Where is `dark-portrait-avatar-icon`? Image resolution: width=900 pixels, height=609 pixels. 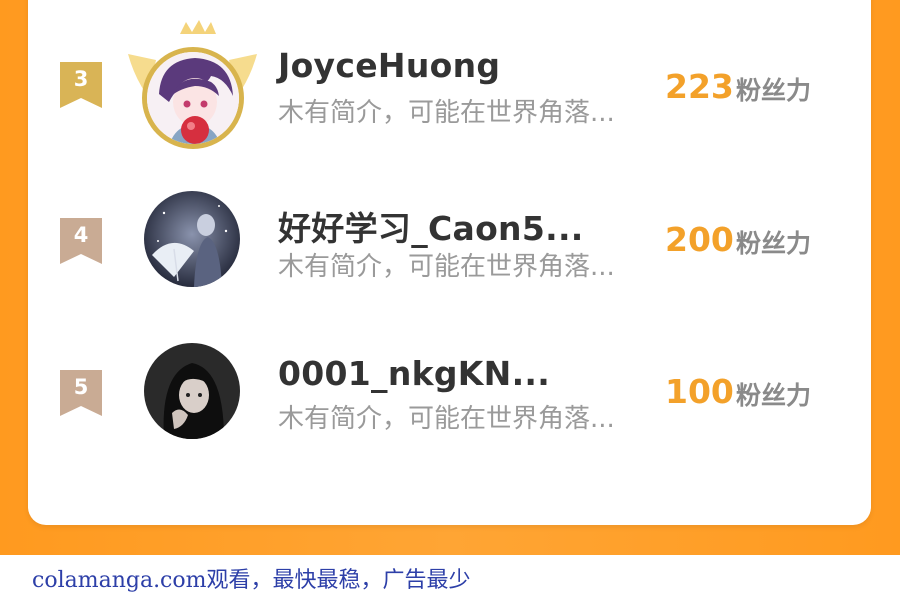
dark-portrait-avatar-icon is located at coordinates (192, 391).